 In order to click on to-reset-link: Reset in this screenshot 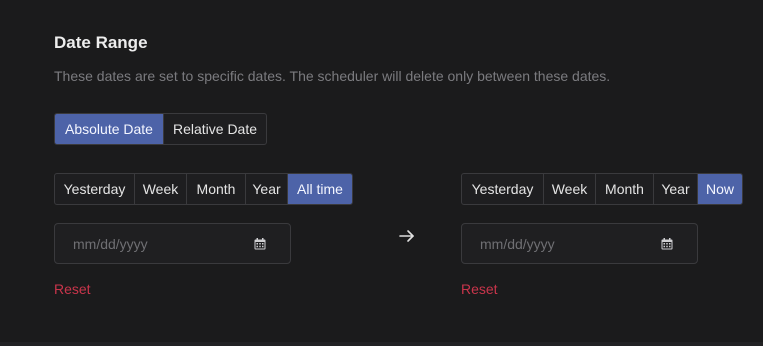, I will do `click(479, 289)`.